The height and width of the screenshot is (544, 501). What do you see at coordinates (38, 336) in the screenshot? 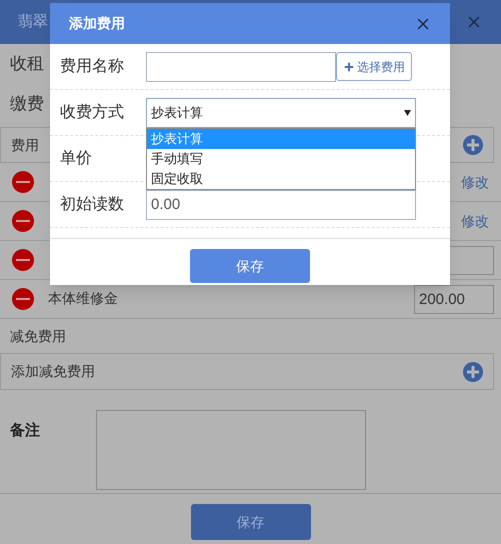
I see `section-label: 减免费用` at bounding box center [38, 336].